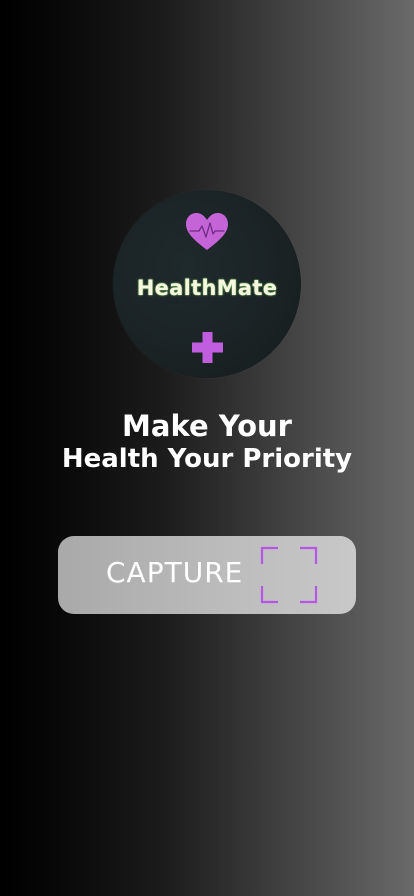 The width and height of the screenshot is (414, 896). What do you see at coordinates (207, 231) in the screenshot?
I see `heart-pulse-icon` at bounding box center [207, 231].